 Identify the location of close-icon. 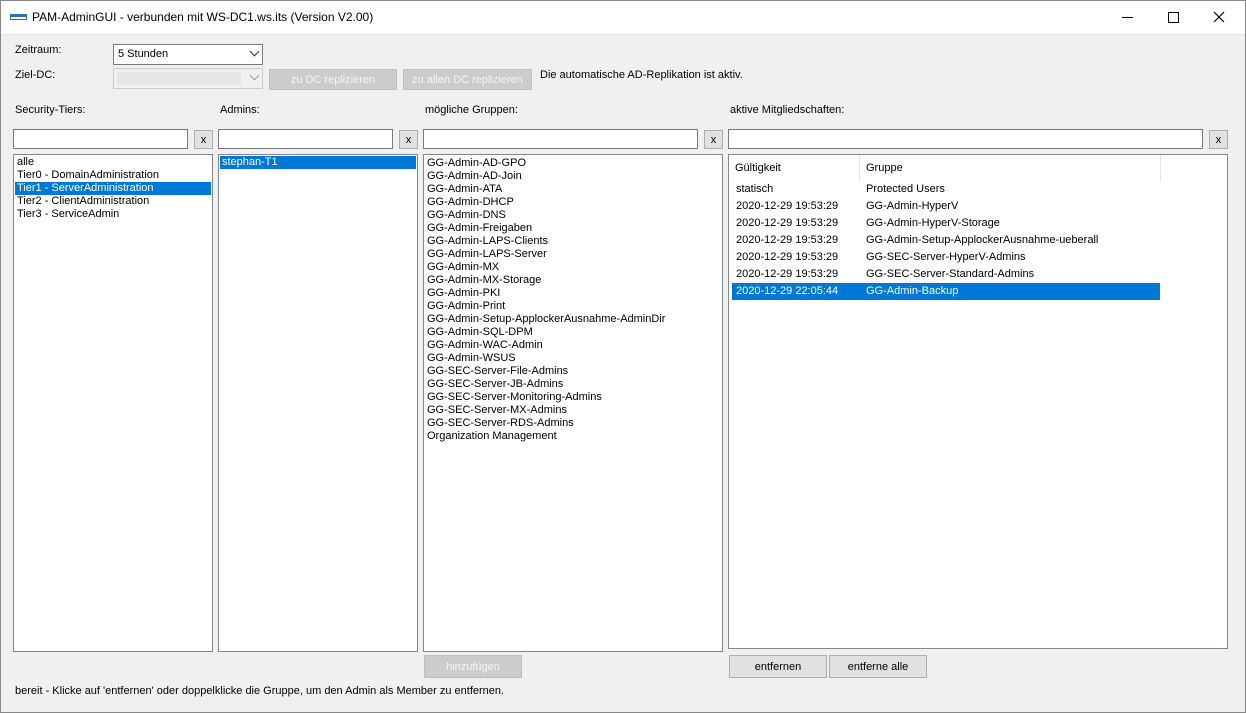
(1219, 17).